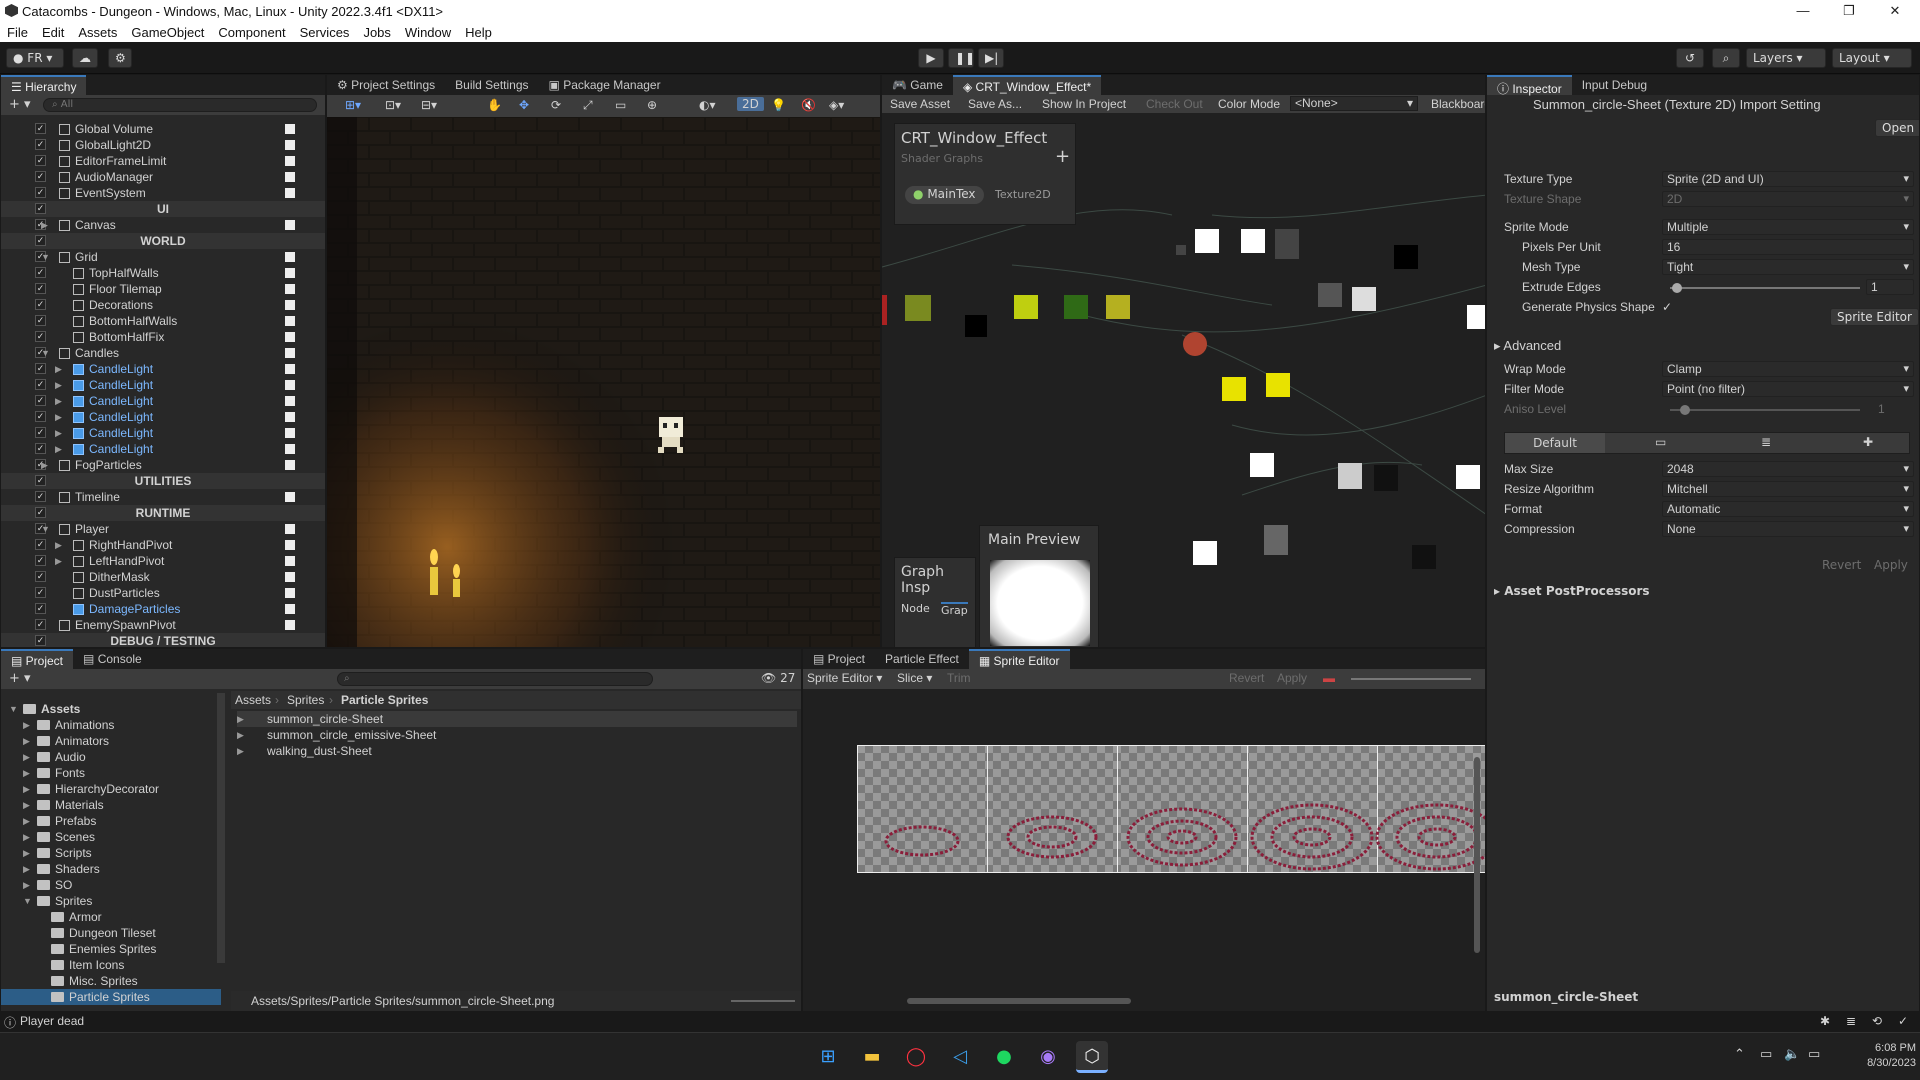 This screenshot has width=1920, height=1080. What do you see at coordinates (163, 241) in the screenshot?
I see `hierarchy-row: ✓ WORLD` at bounding box center [163, 241].